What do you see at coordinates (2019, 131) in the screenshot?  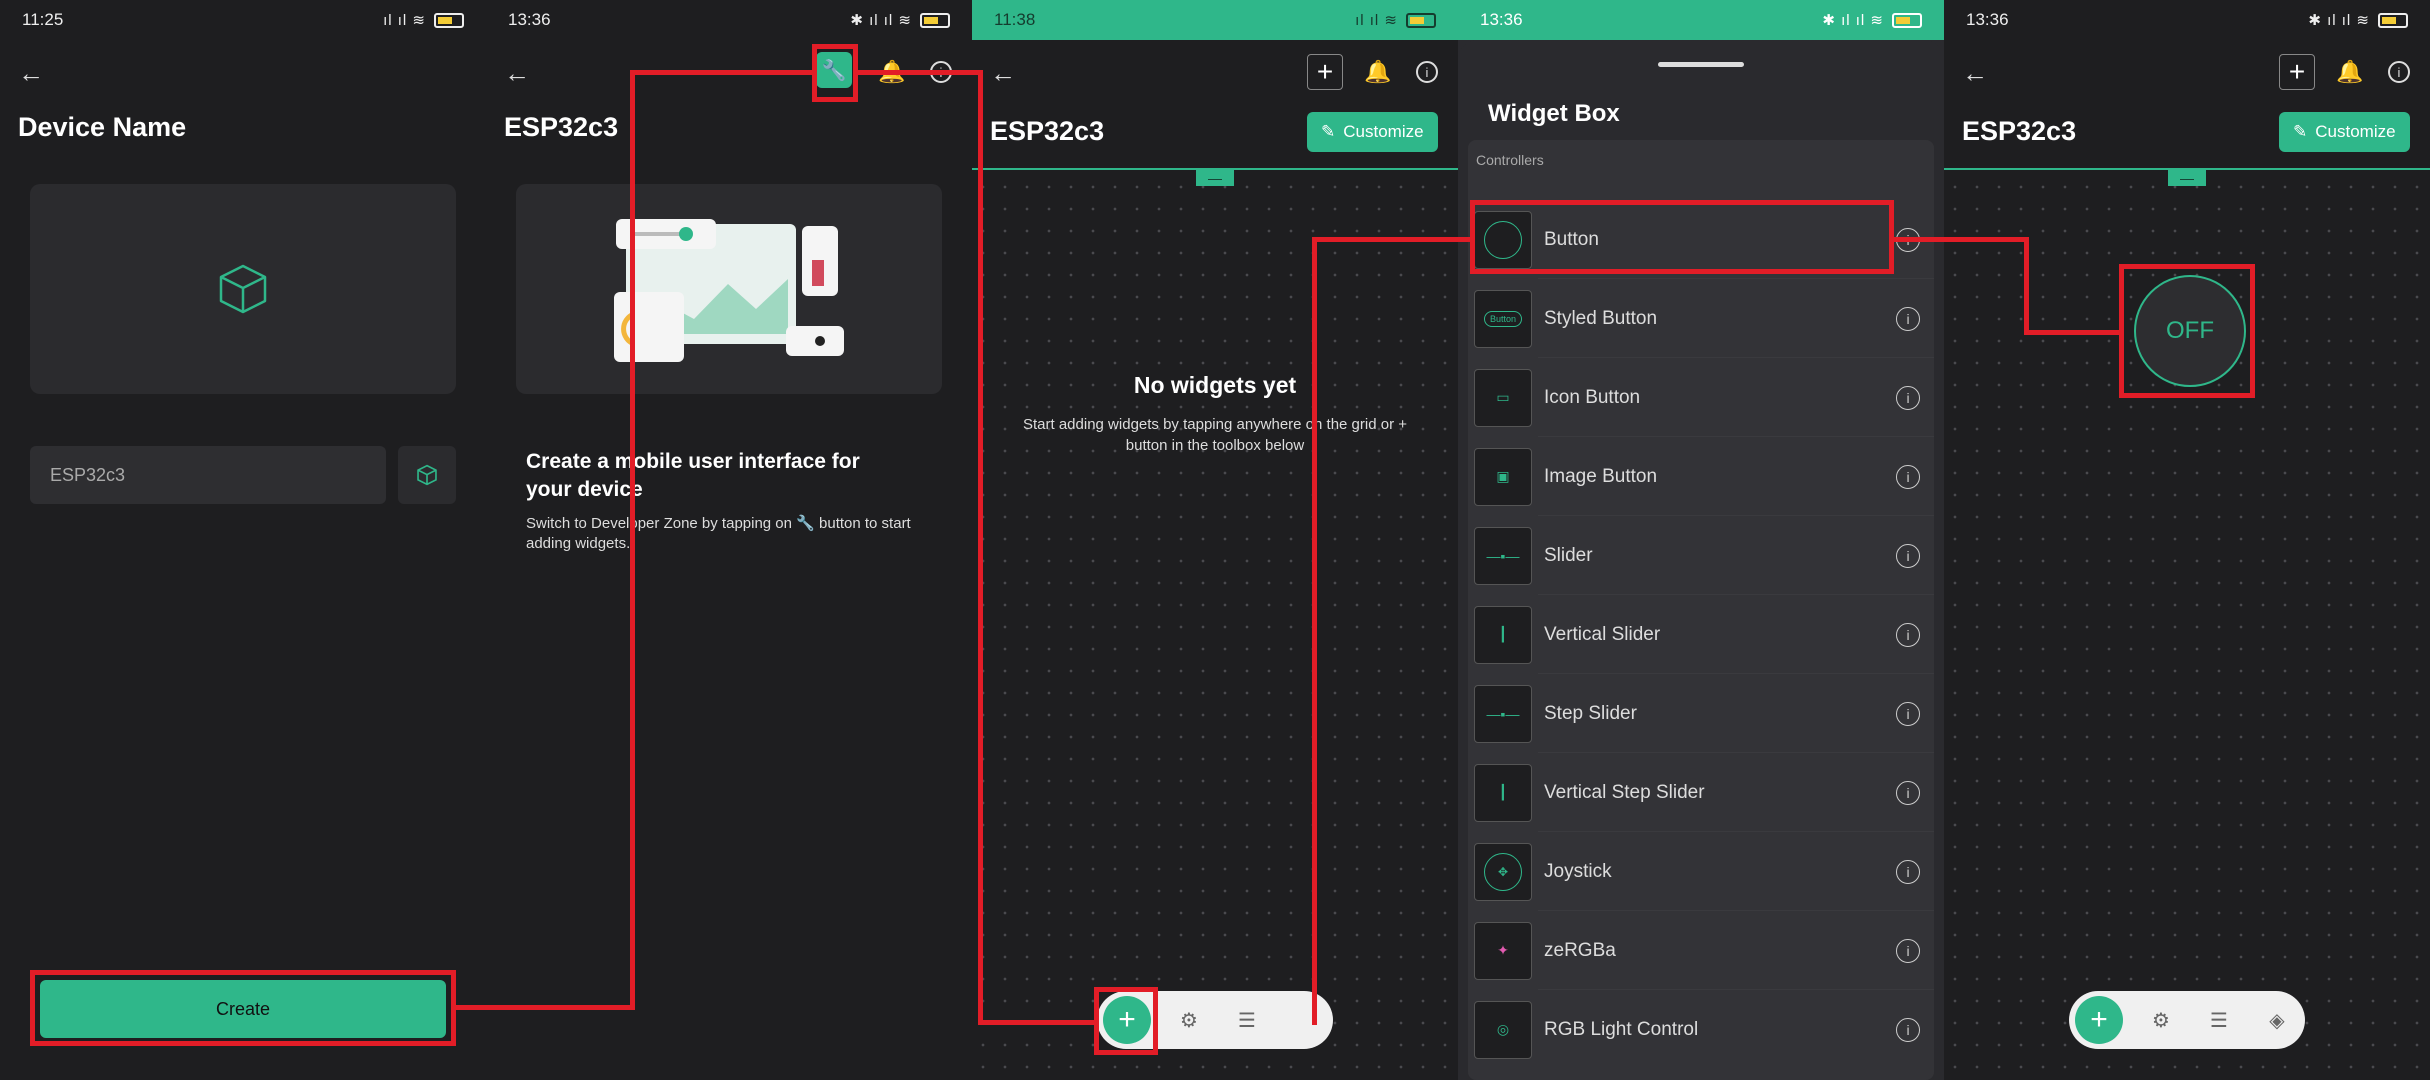 I see `device-title: ESP32c3` at bounding box center [2019, 131].